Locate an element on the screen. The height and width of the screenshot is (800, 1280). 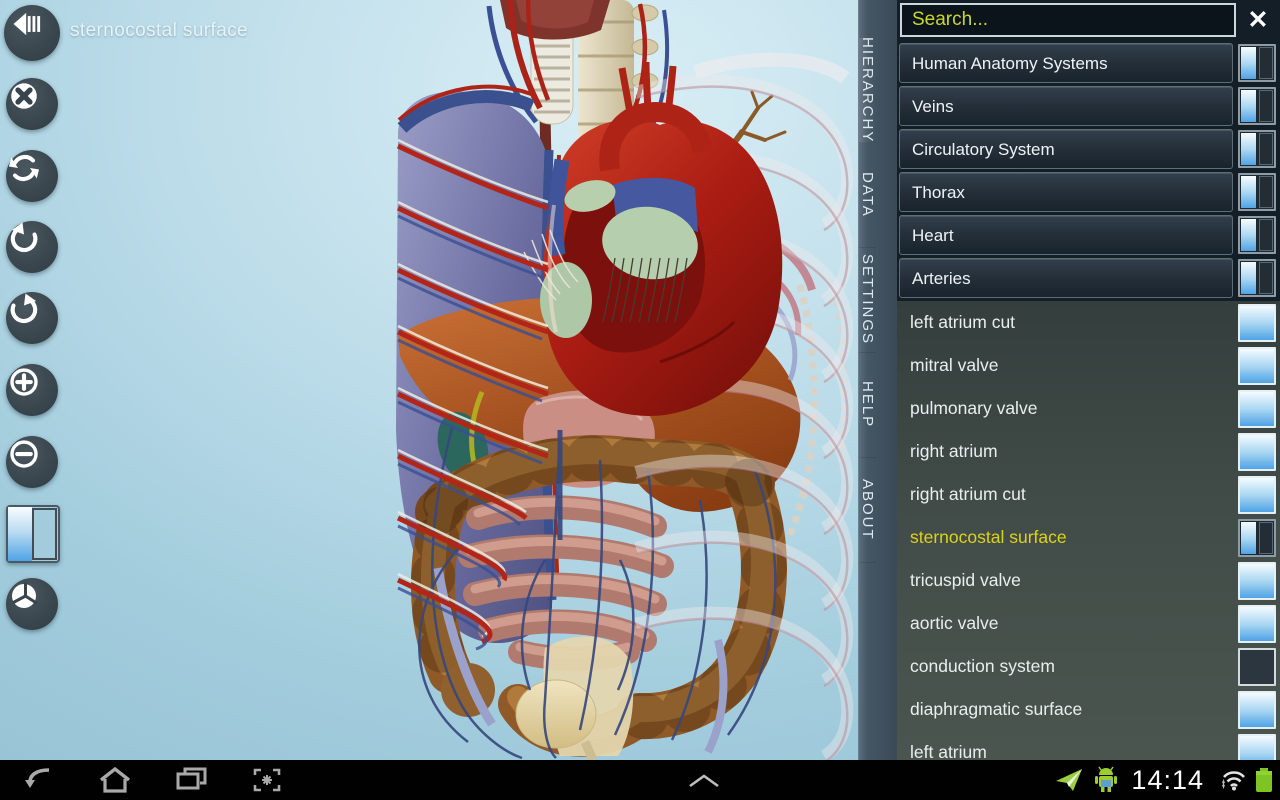
part-label: sternocostal surface is located at coordinates (988, 537).